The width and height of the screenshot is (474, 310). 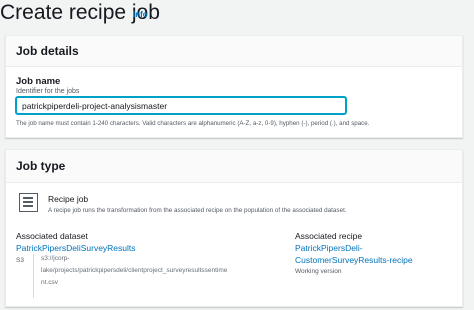 What do you see at coordinates (38, 81) in the screenshot?
I see `job-name-label: Job name` at bounding box center [38, 81].